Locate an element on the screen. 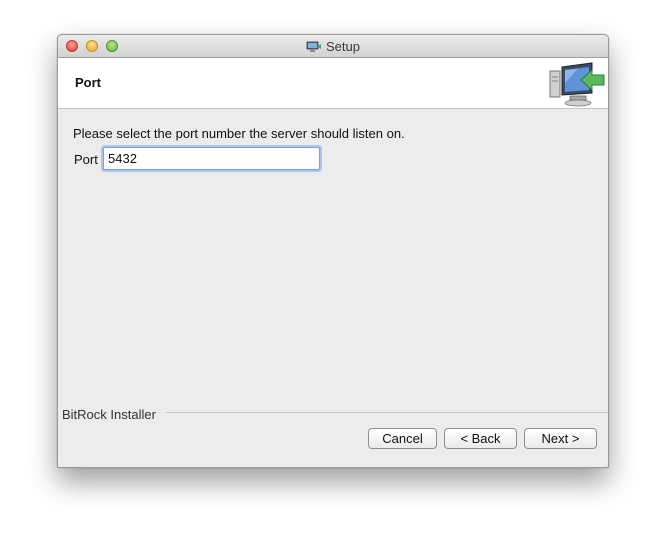 This screenshot has width=664, height=545. port-label: Port is located at coordinates (86, 159).